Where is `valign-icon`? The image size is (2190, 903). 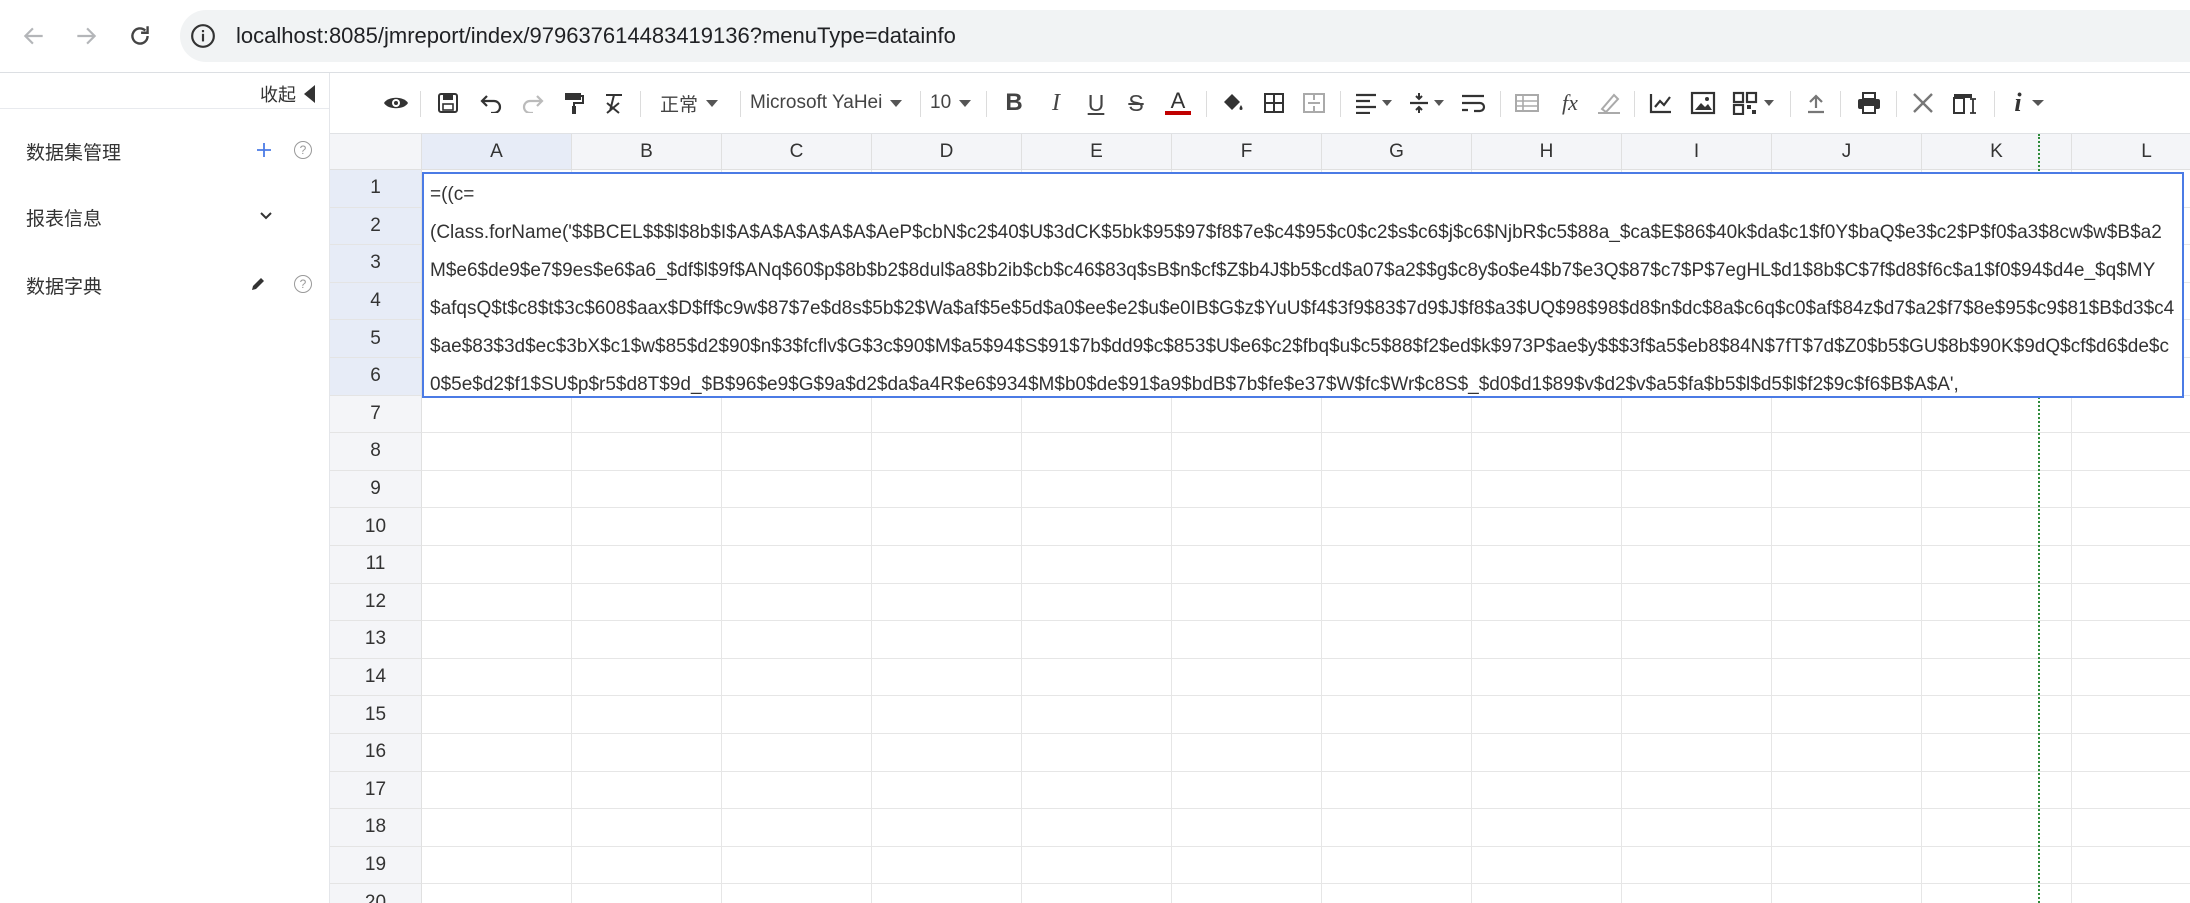 valign-icon is located at coordinates (1428, 103).